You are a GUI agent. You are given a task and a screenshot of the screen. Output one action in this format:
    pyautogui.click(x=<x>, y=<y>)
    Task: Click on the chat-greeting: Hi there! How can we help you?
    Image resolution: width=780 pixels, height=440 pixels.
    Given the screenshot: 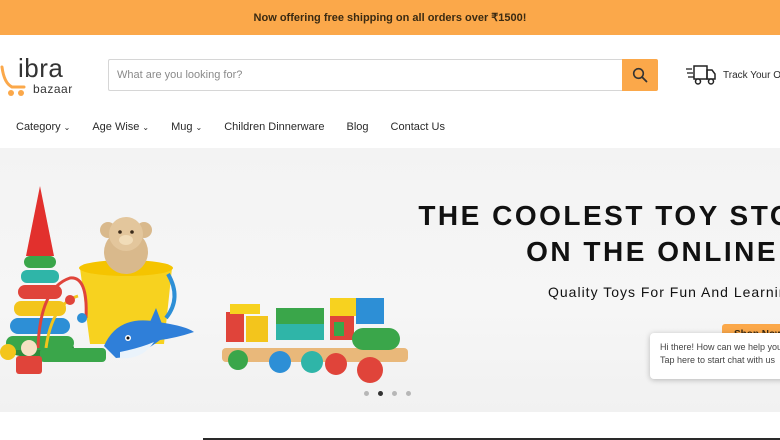 What is the action you would take?
    pyautogui.click(x=720, y=347)
    